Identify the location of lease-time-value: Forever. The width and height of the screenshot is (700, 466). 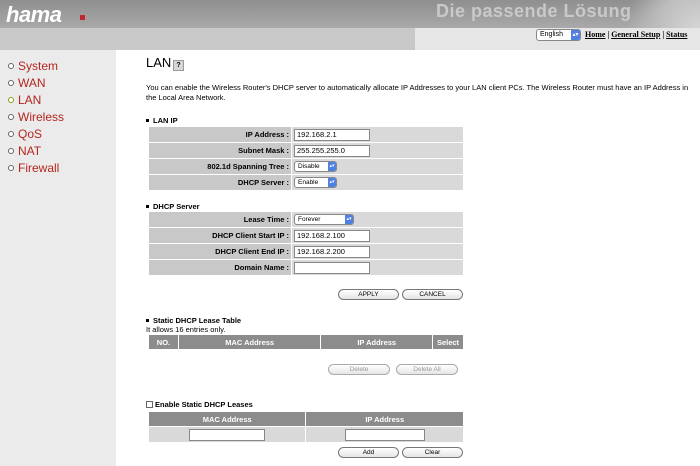
(309, 219).